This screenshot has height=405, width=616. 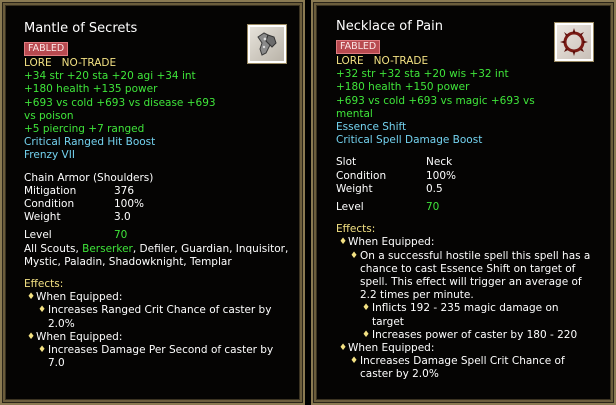 What do you see at coordinates (107, 248) in the screenshot?
I see `highlighted-class: Berserker` at bounding box center [107, 248].